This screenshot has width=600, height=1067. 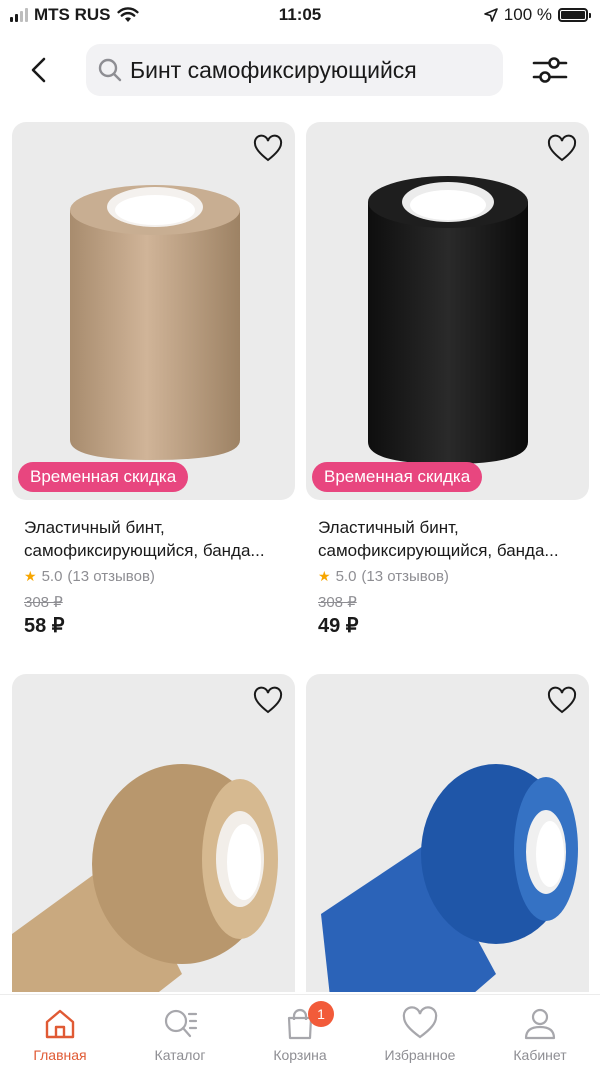 I want to click on search-bar, so click(x=294, y=70).